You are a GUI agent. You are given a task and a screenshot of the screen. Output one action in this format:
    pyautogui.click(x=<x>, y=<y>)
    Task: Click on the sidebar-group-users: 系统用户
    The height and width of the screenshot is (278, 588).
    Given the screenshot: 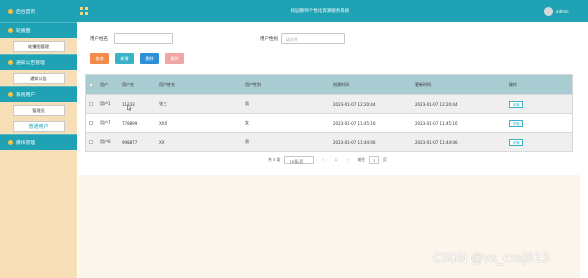 What is the action you would take?
    pyautogui.click(x=38, y=94)
    